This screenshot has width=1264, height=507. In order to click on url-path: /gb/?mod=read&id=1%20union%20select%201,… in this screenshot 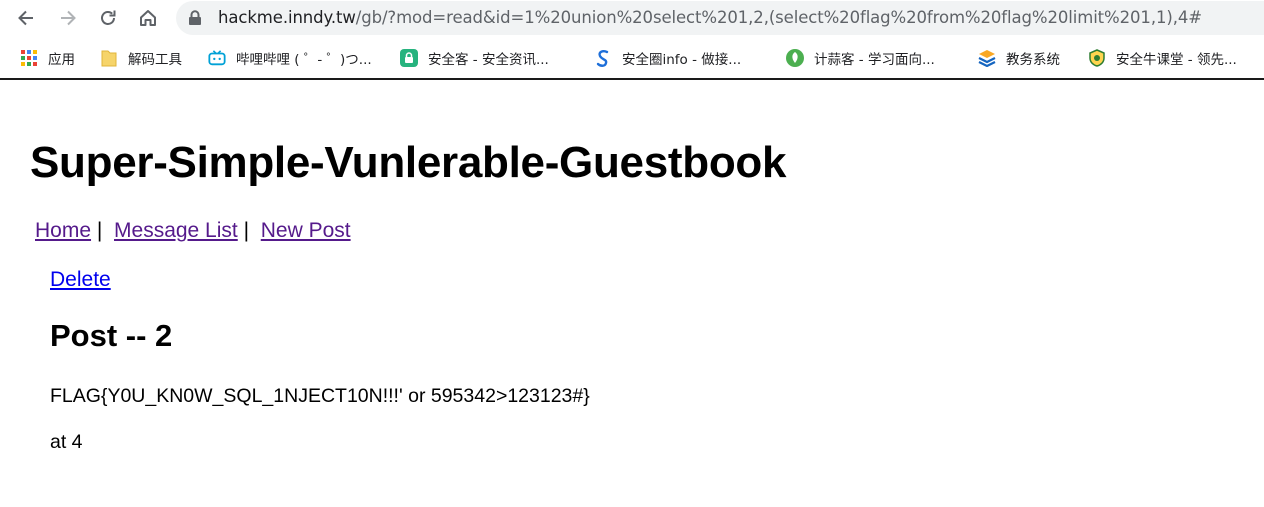, I will do `click(778, 17)`.